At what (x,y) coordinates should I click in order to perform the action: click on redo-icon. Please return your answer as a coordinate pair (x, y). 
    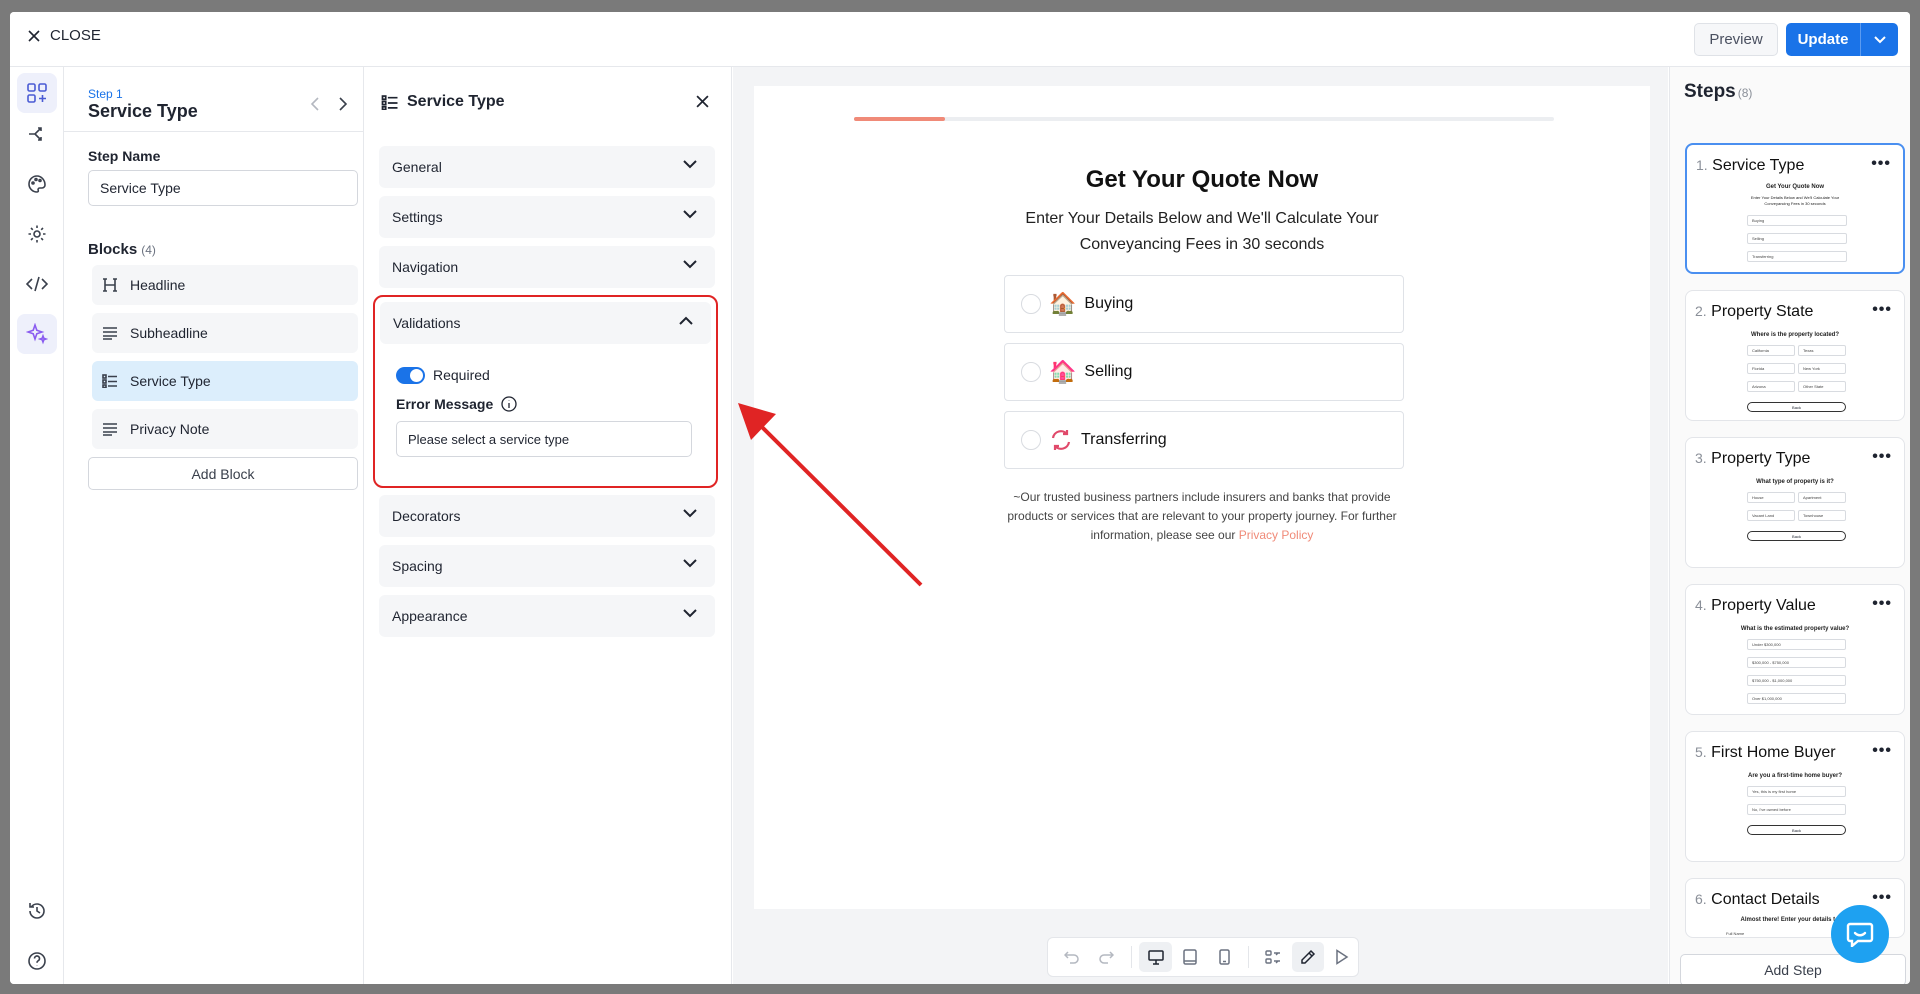
    Looking at the image, I should click on (1107, 957).